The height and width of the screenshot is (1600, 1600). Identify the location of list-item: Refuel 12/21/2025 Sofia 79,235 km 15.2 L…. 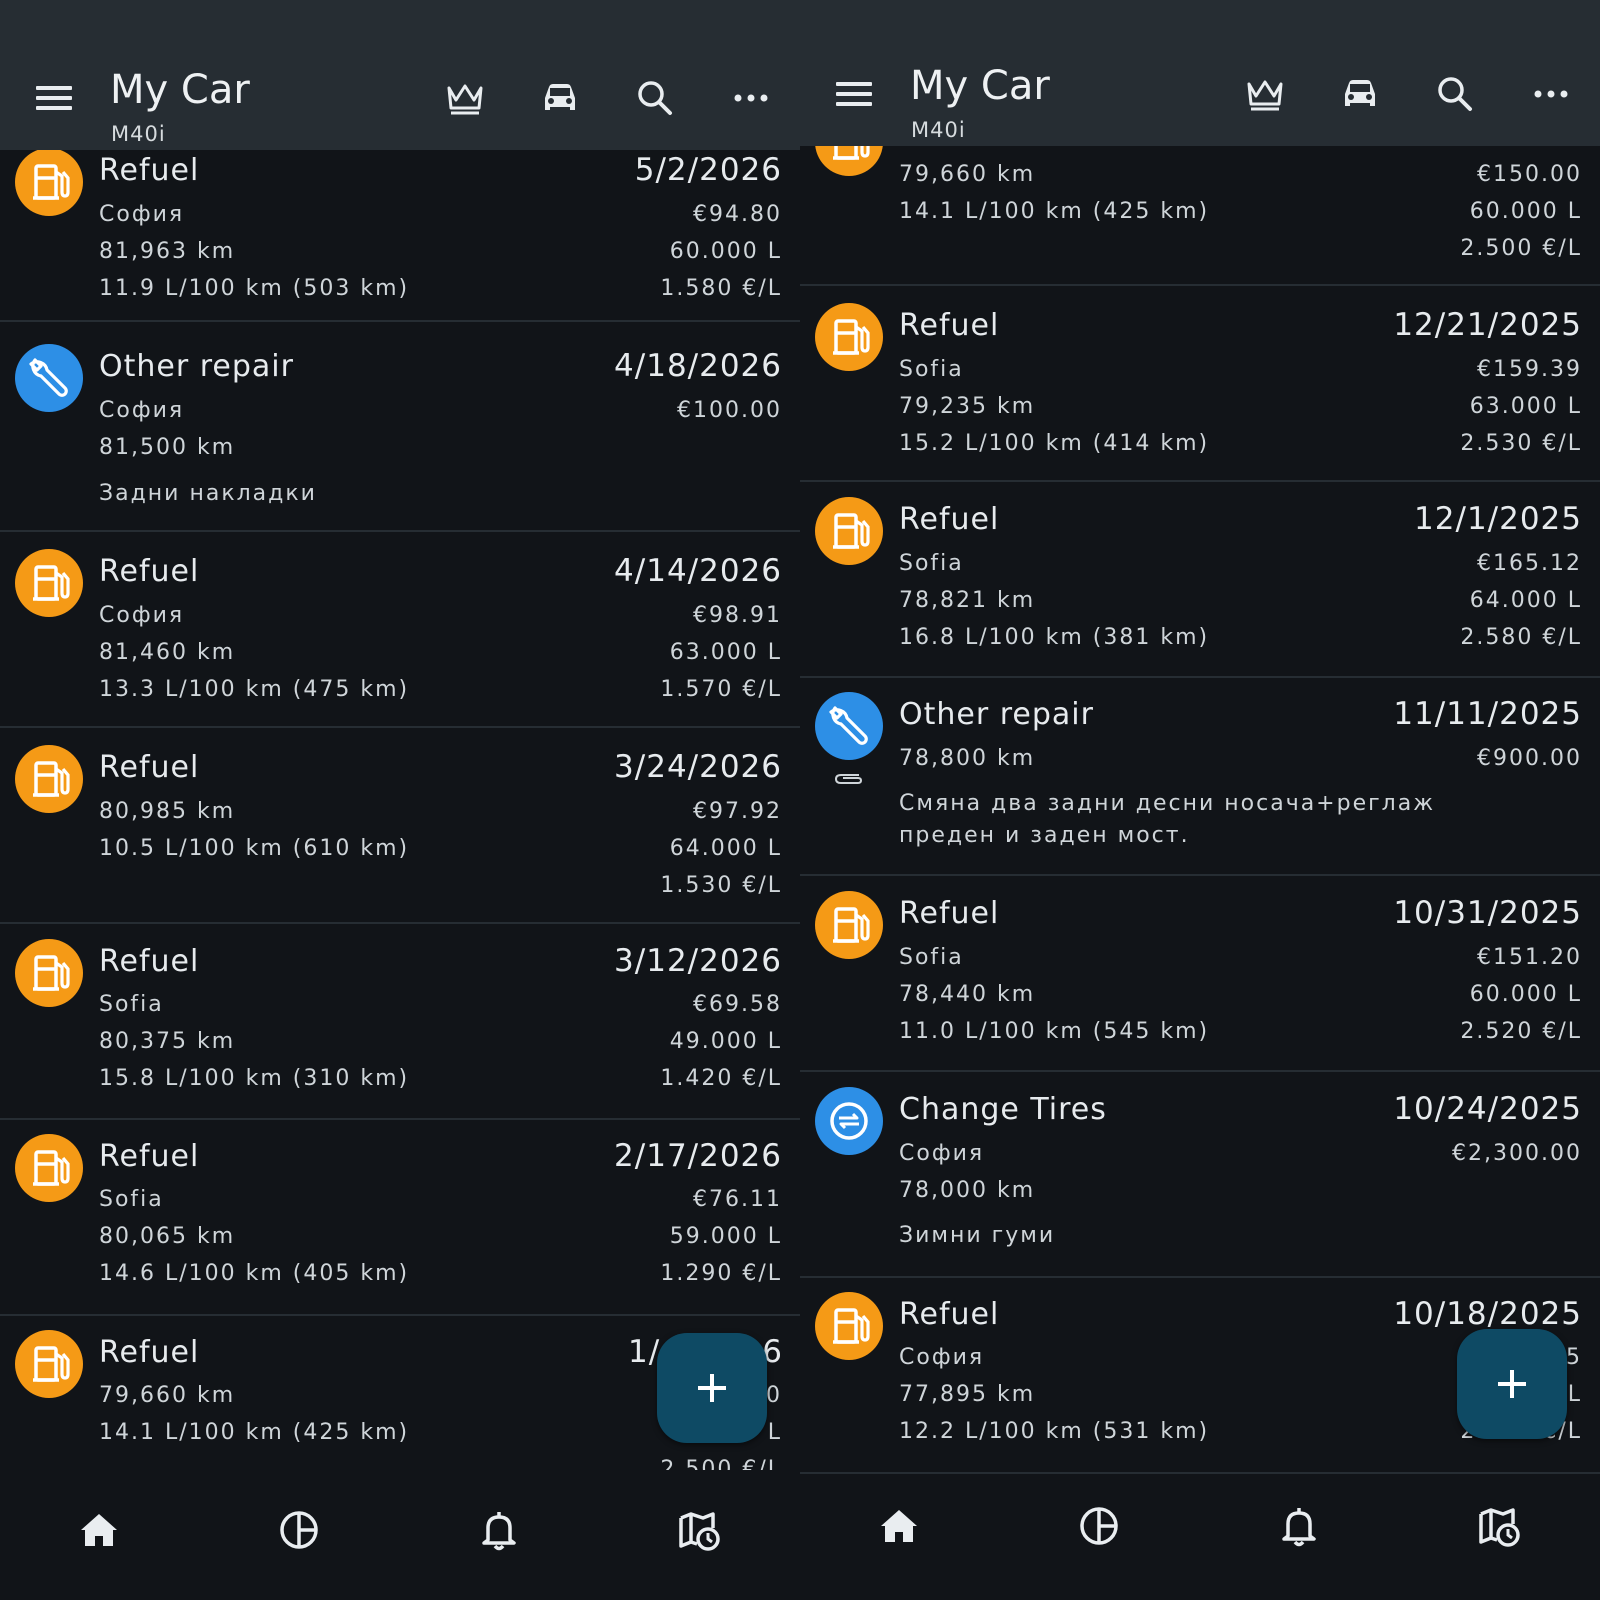
(1200, 384).